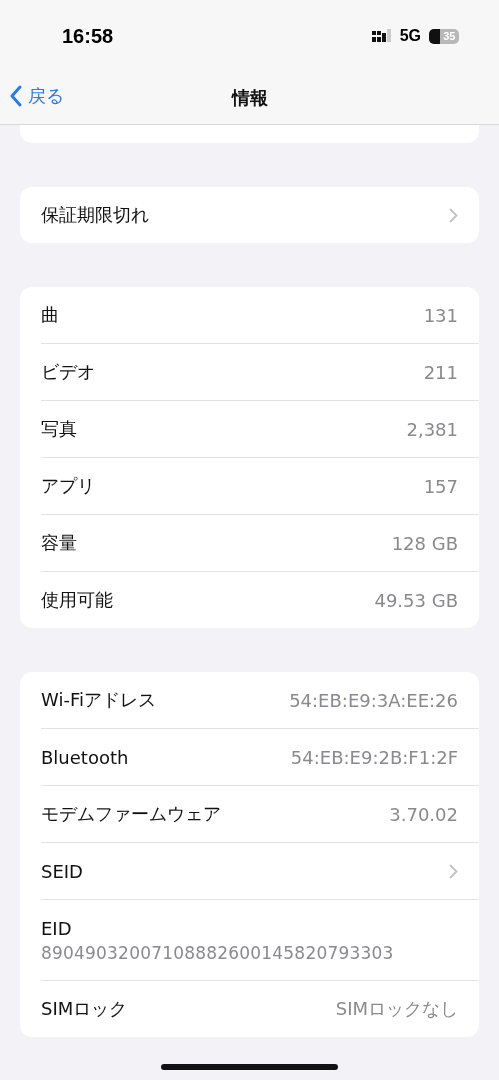  I want to click on row-label: 曲, so click(50, 315).